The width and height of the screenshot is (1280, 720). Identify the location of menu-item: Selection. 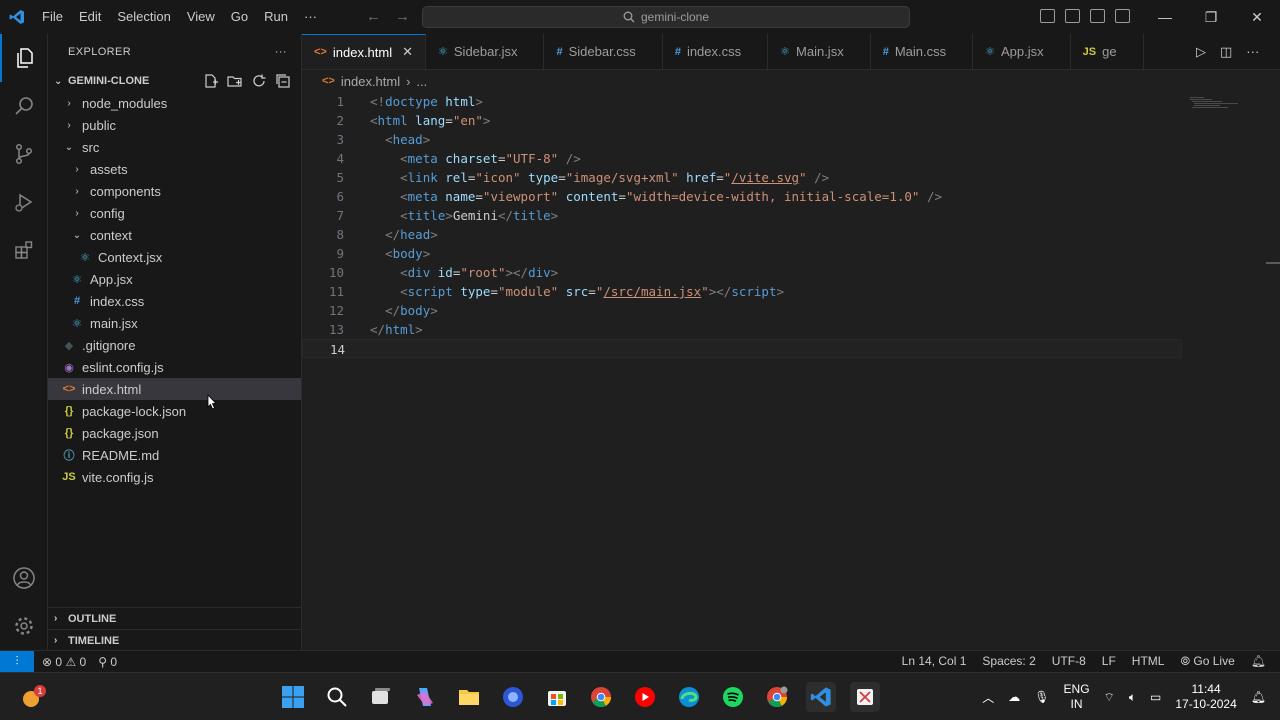
(143, 17).